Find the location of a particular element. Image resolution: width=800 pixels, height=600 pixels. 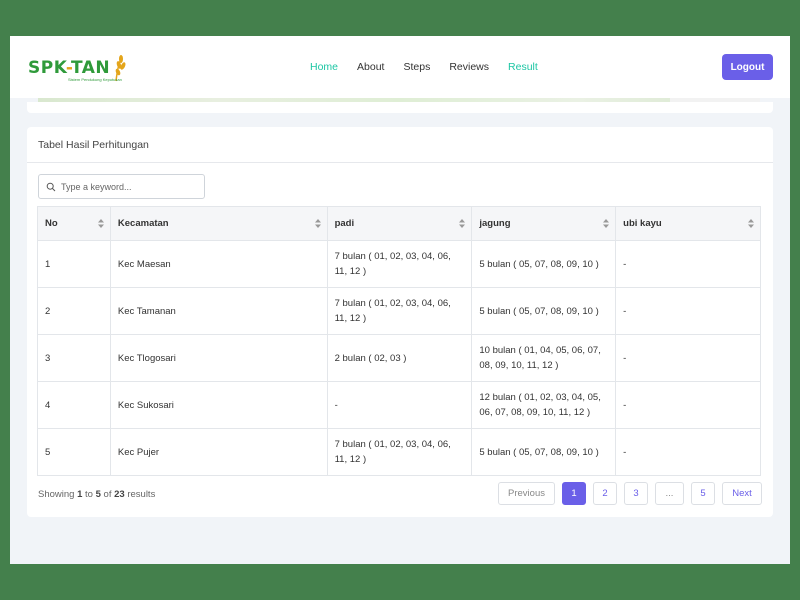

logout-button: Logout is located at coordinates (747, 67).